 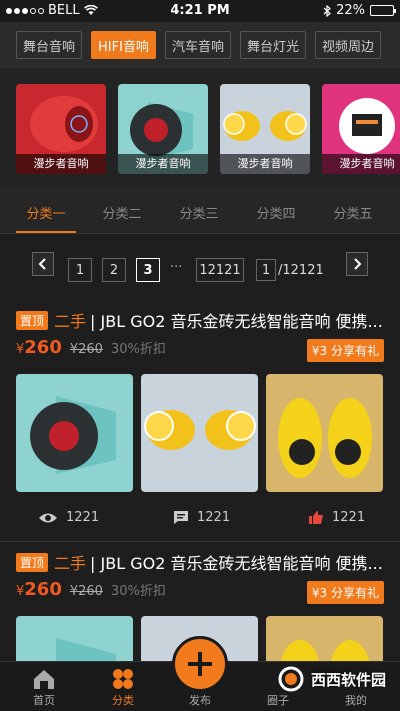 I want to click on top-category-video: 视频周边, so click(x=347, y=45).